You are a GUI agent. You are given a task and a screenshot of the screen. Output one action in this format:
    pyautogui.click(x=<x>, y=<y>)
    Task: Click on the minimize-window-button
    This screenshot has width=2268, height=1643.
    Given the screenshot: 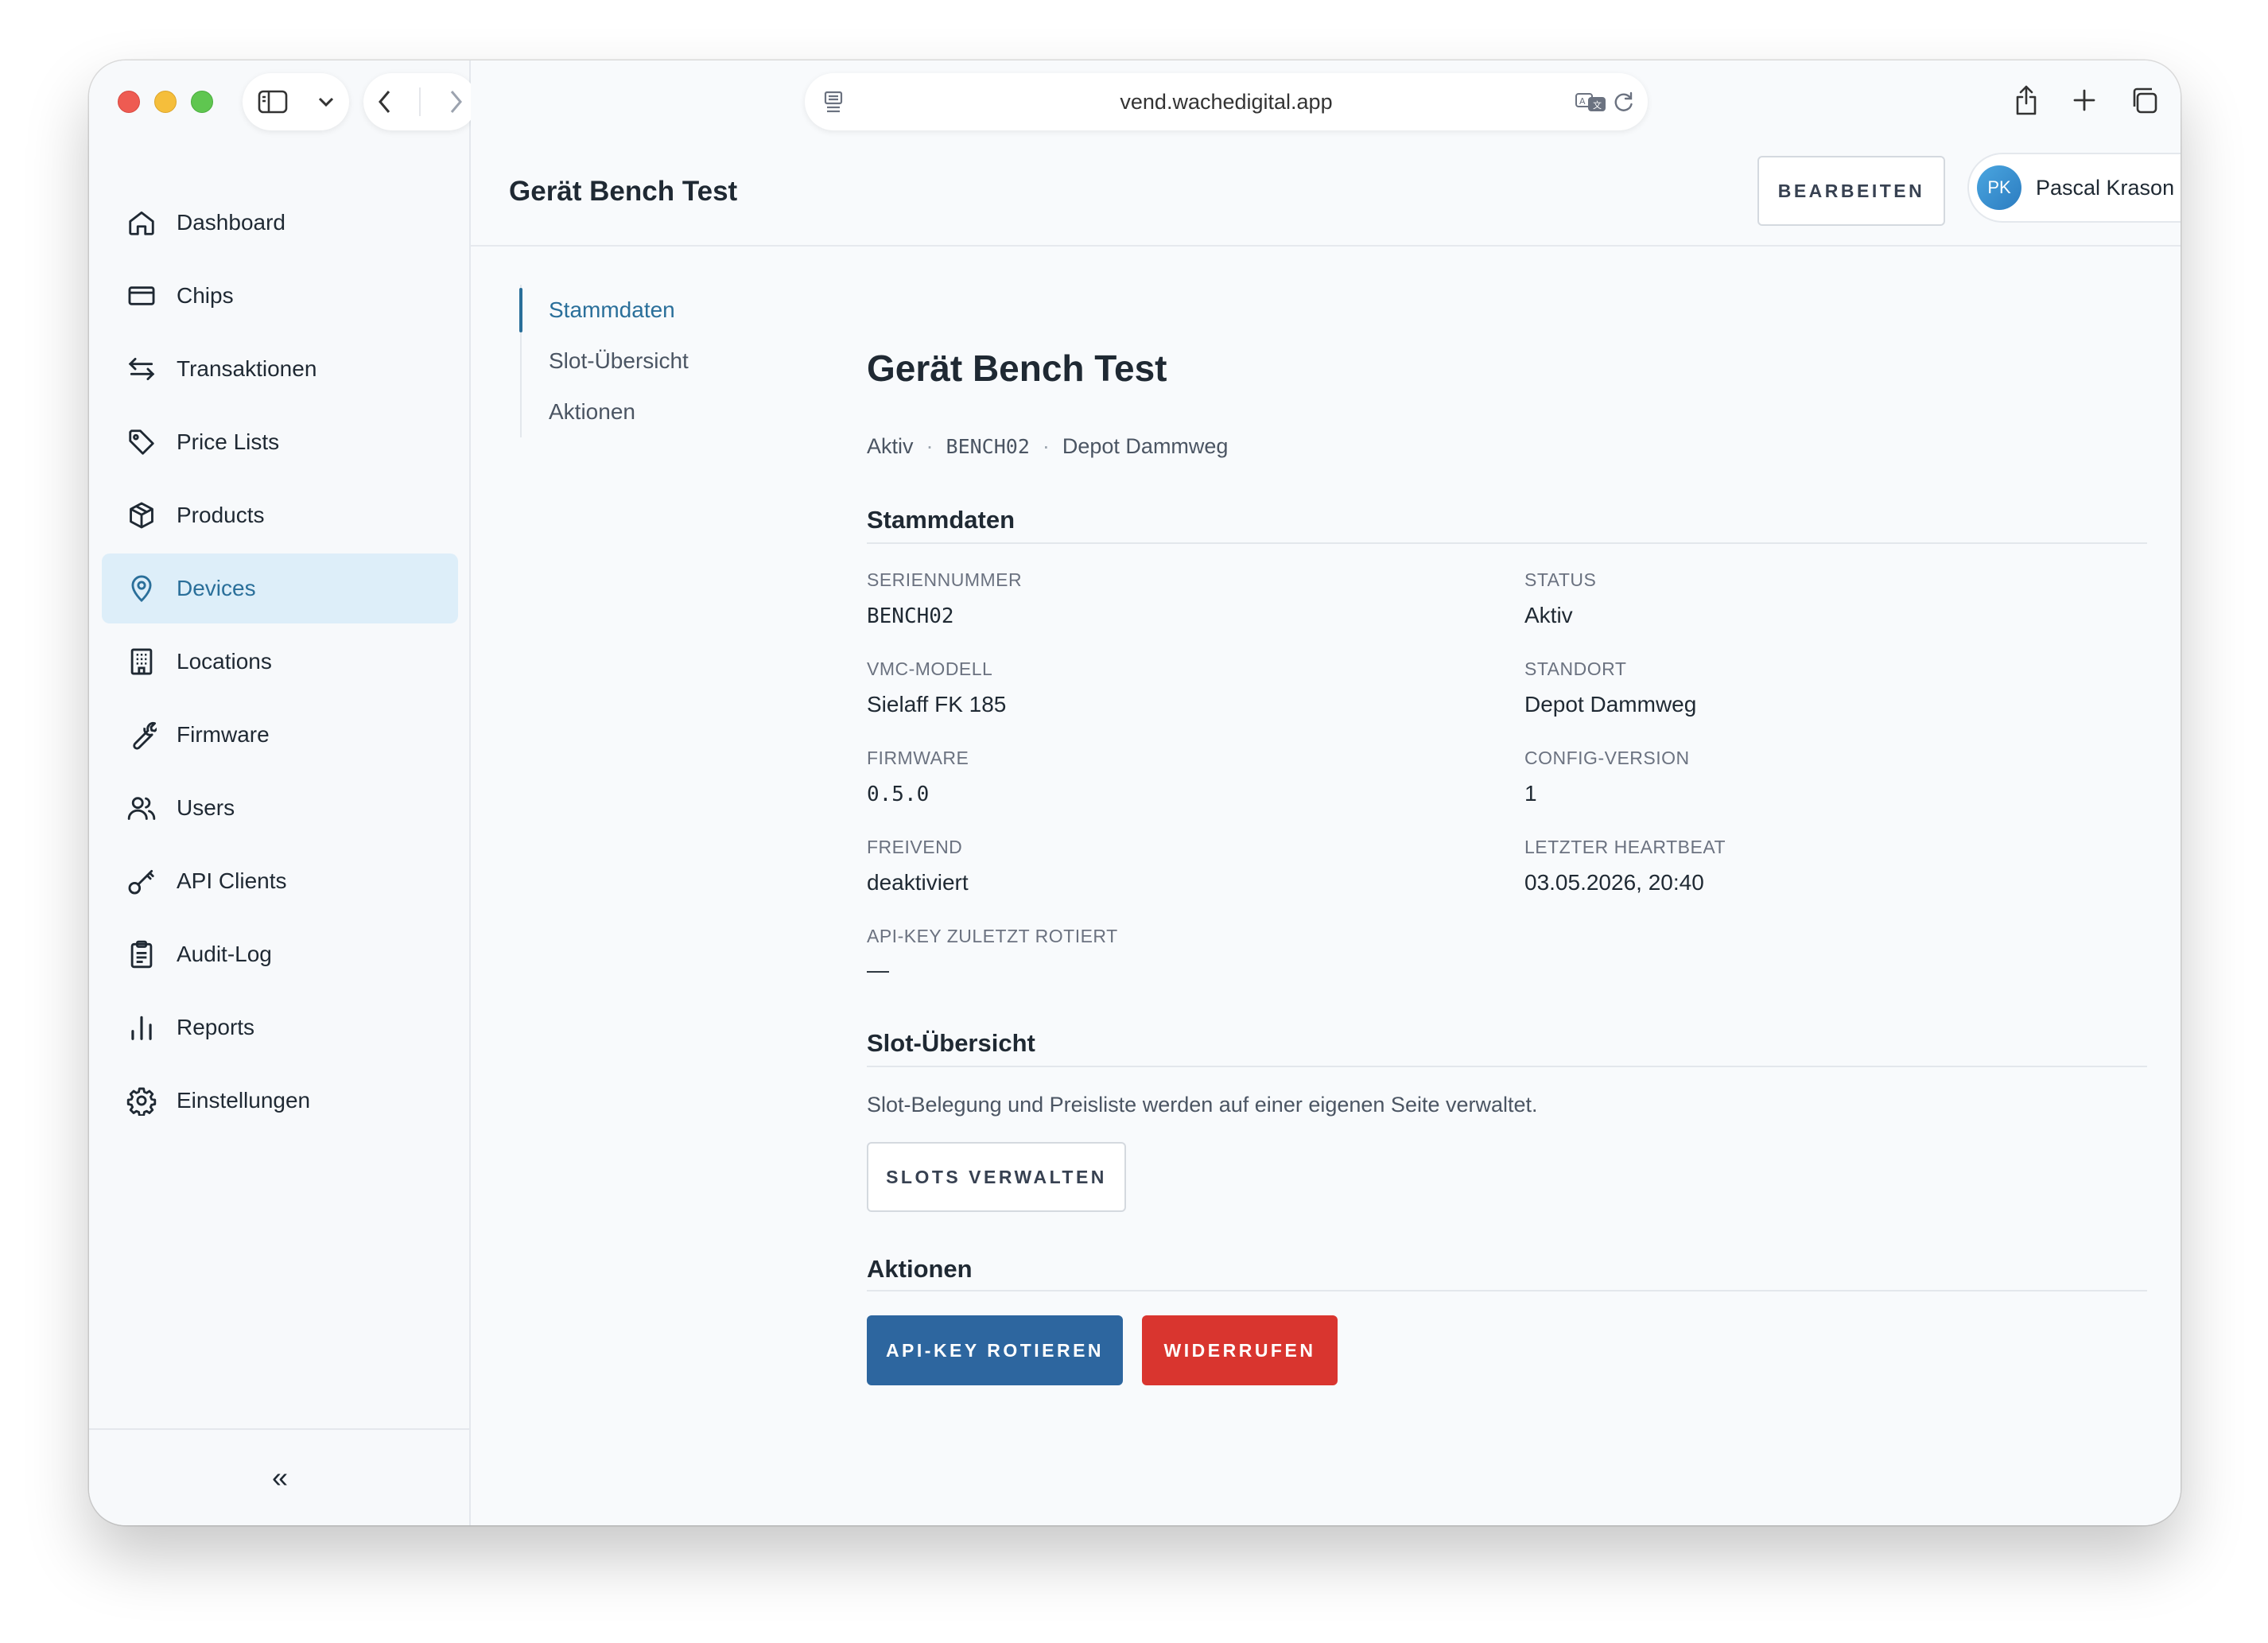 What is the action you would take?
    pyautogui.click(x=165, y=102)
    